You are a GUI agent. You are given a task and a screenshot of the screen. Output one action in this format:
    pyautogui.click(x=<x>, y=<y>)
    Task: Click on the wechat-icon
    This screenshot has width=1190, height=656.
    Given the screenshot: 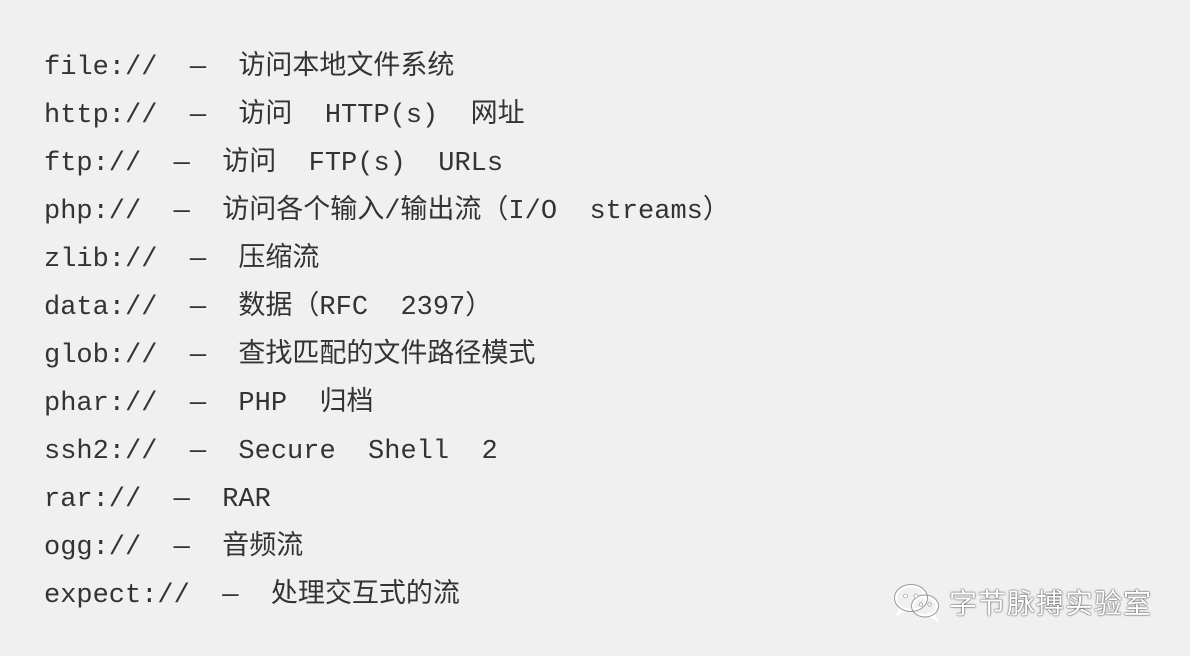 What is the action you would take?
    pyautogui.click(x=916, y=603)
    